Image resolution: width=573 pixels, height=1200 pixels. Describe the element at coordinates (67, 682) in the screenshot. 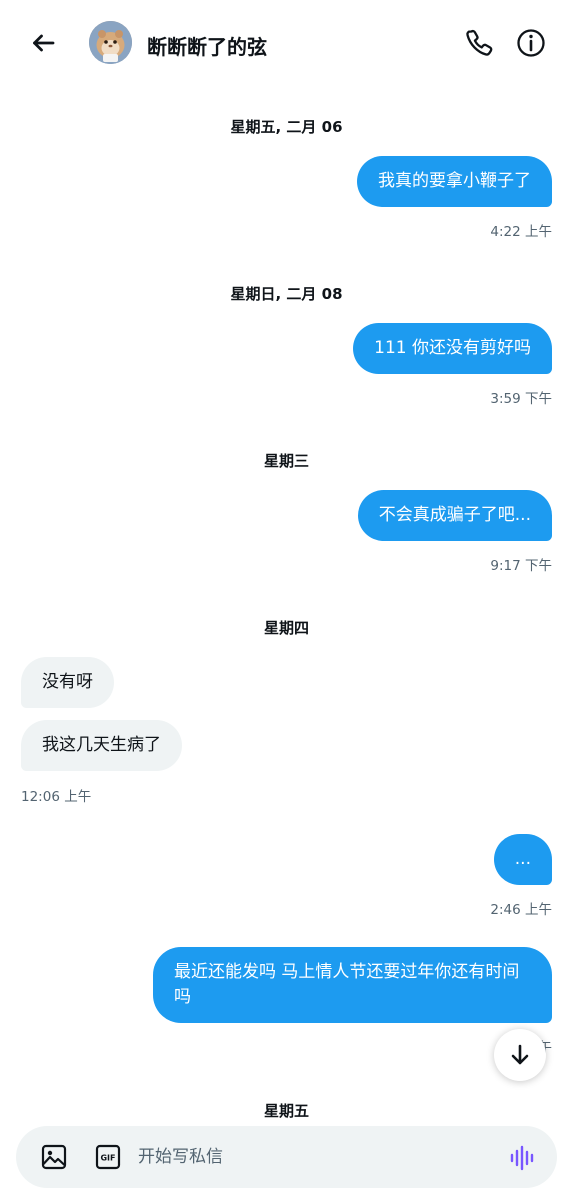

I see `incoming-message: 没有呀` at that location.